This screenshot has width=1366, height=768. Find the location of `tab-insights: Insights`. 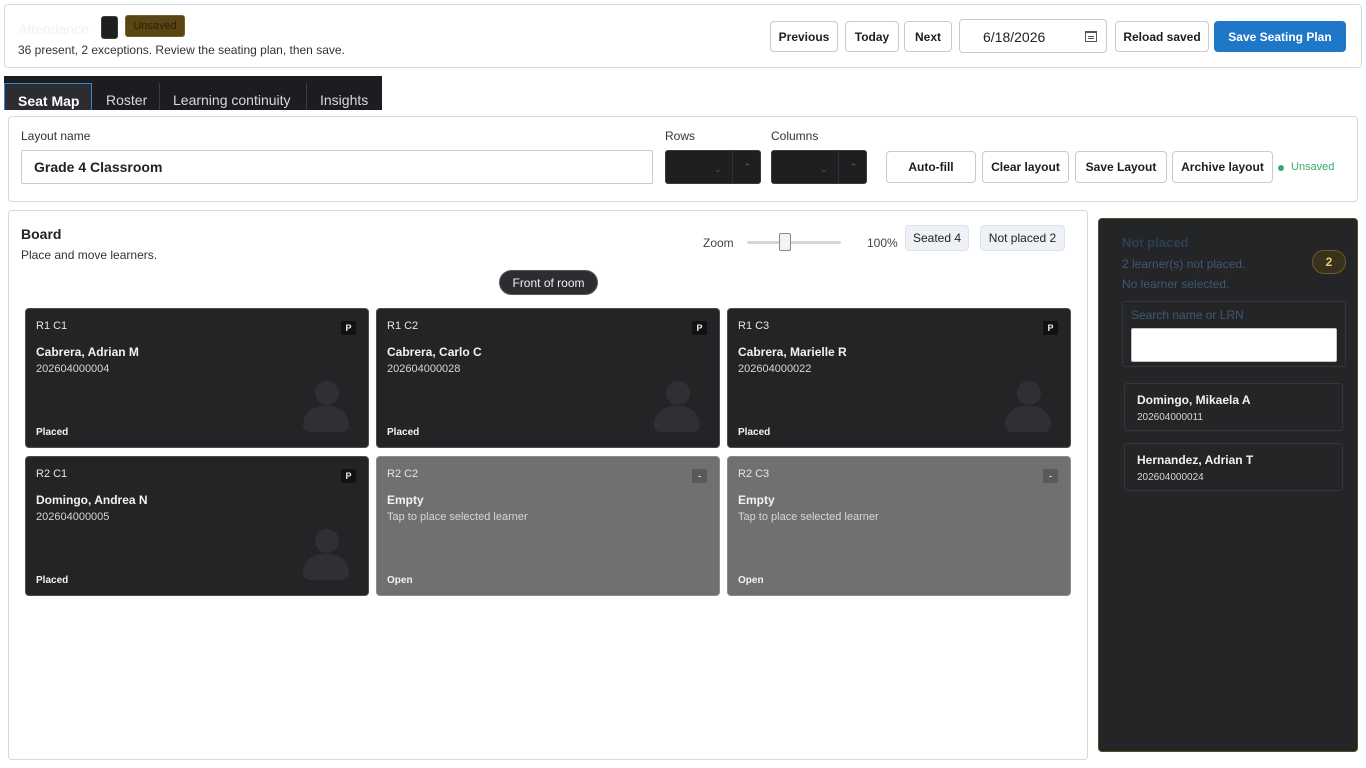

tab-insights: Insights is located at coordinates (344, 96).